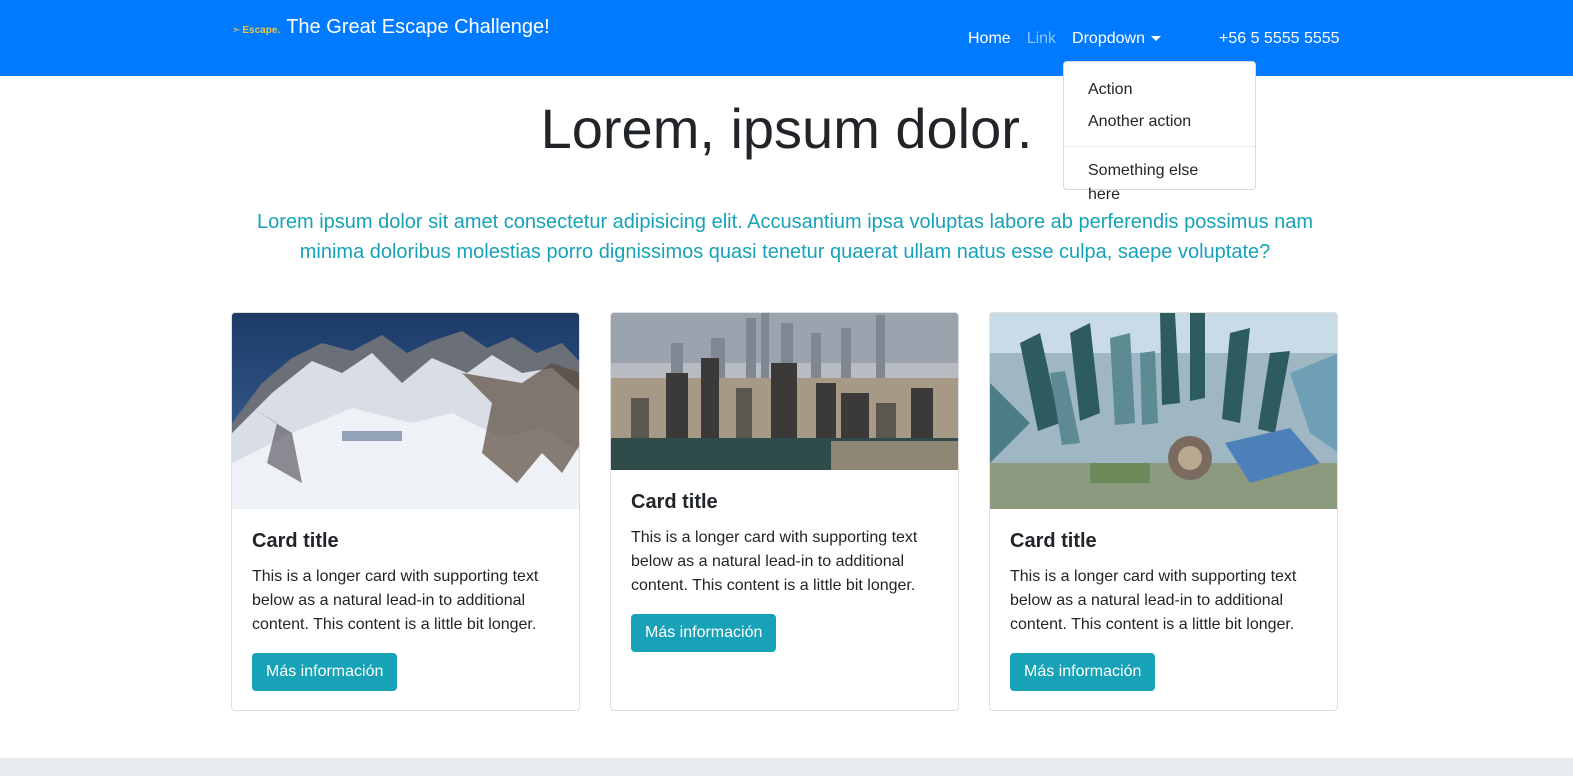 The image size is (1573, 776). What do you see at coordinates (1108, 38) in the screenshot?
I see `nav-dropdown-label: Dropdown` at bounding box center [1108, 38].